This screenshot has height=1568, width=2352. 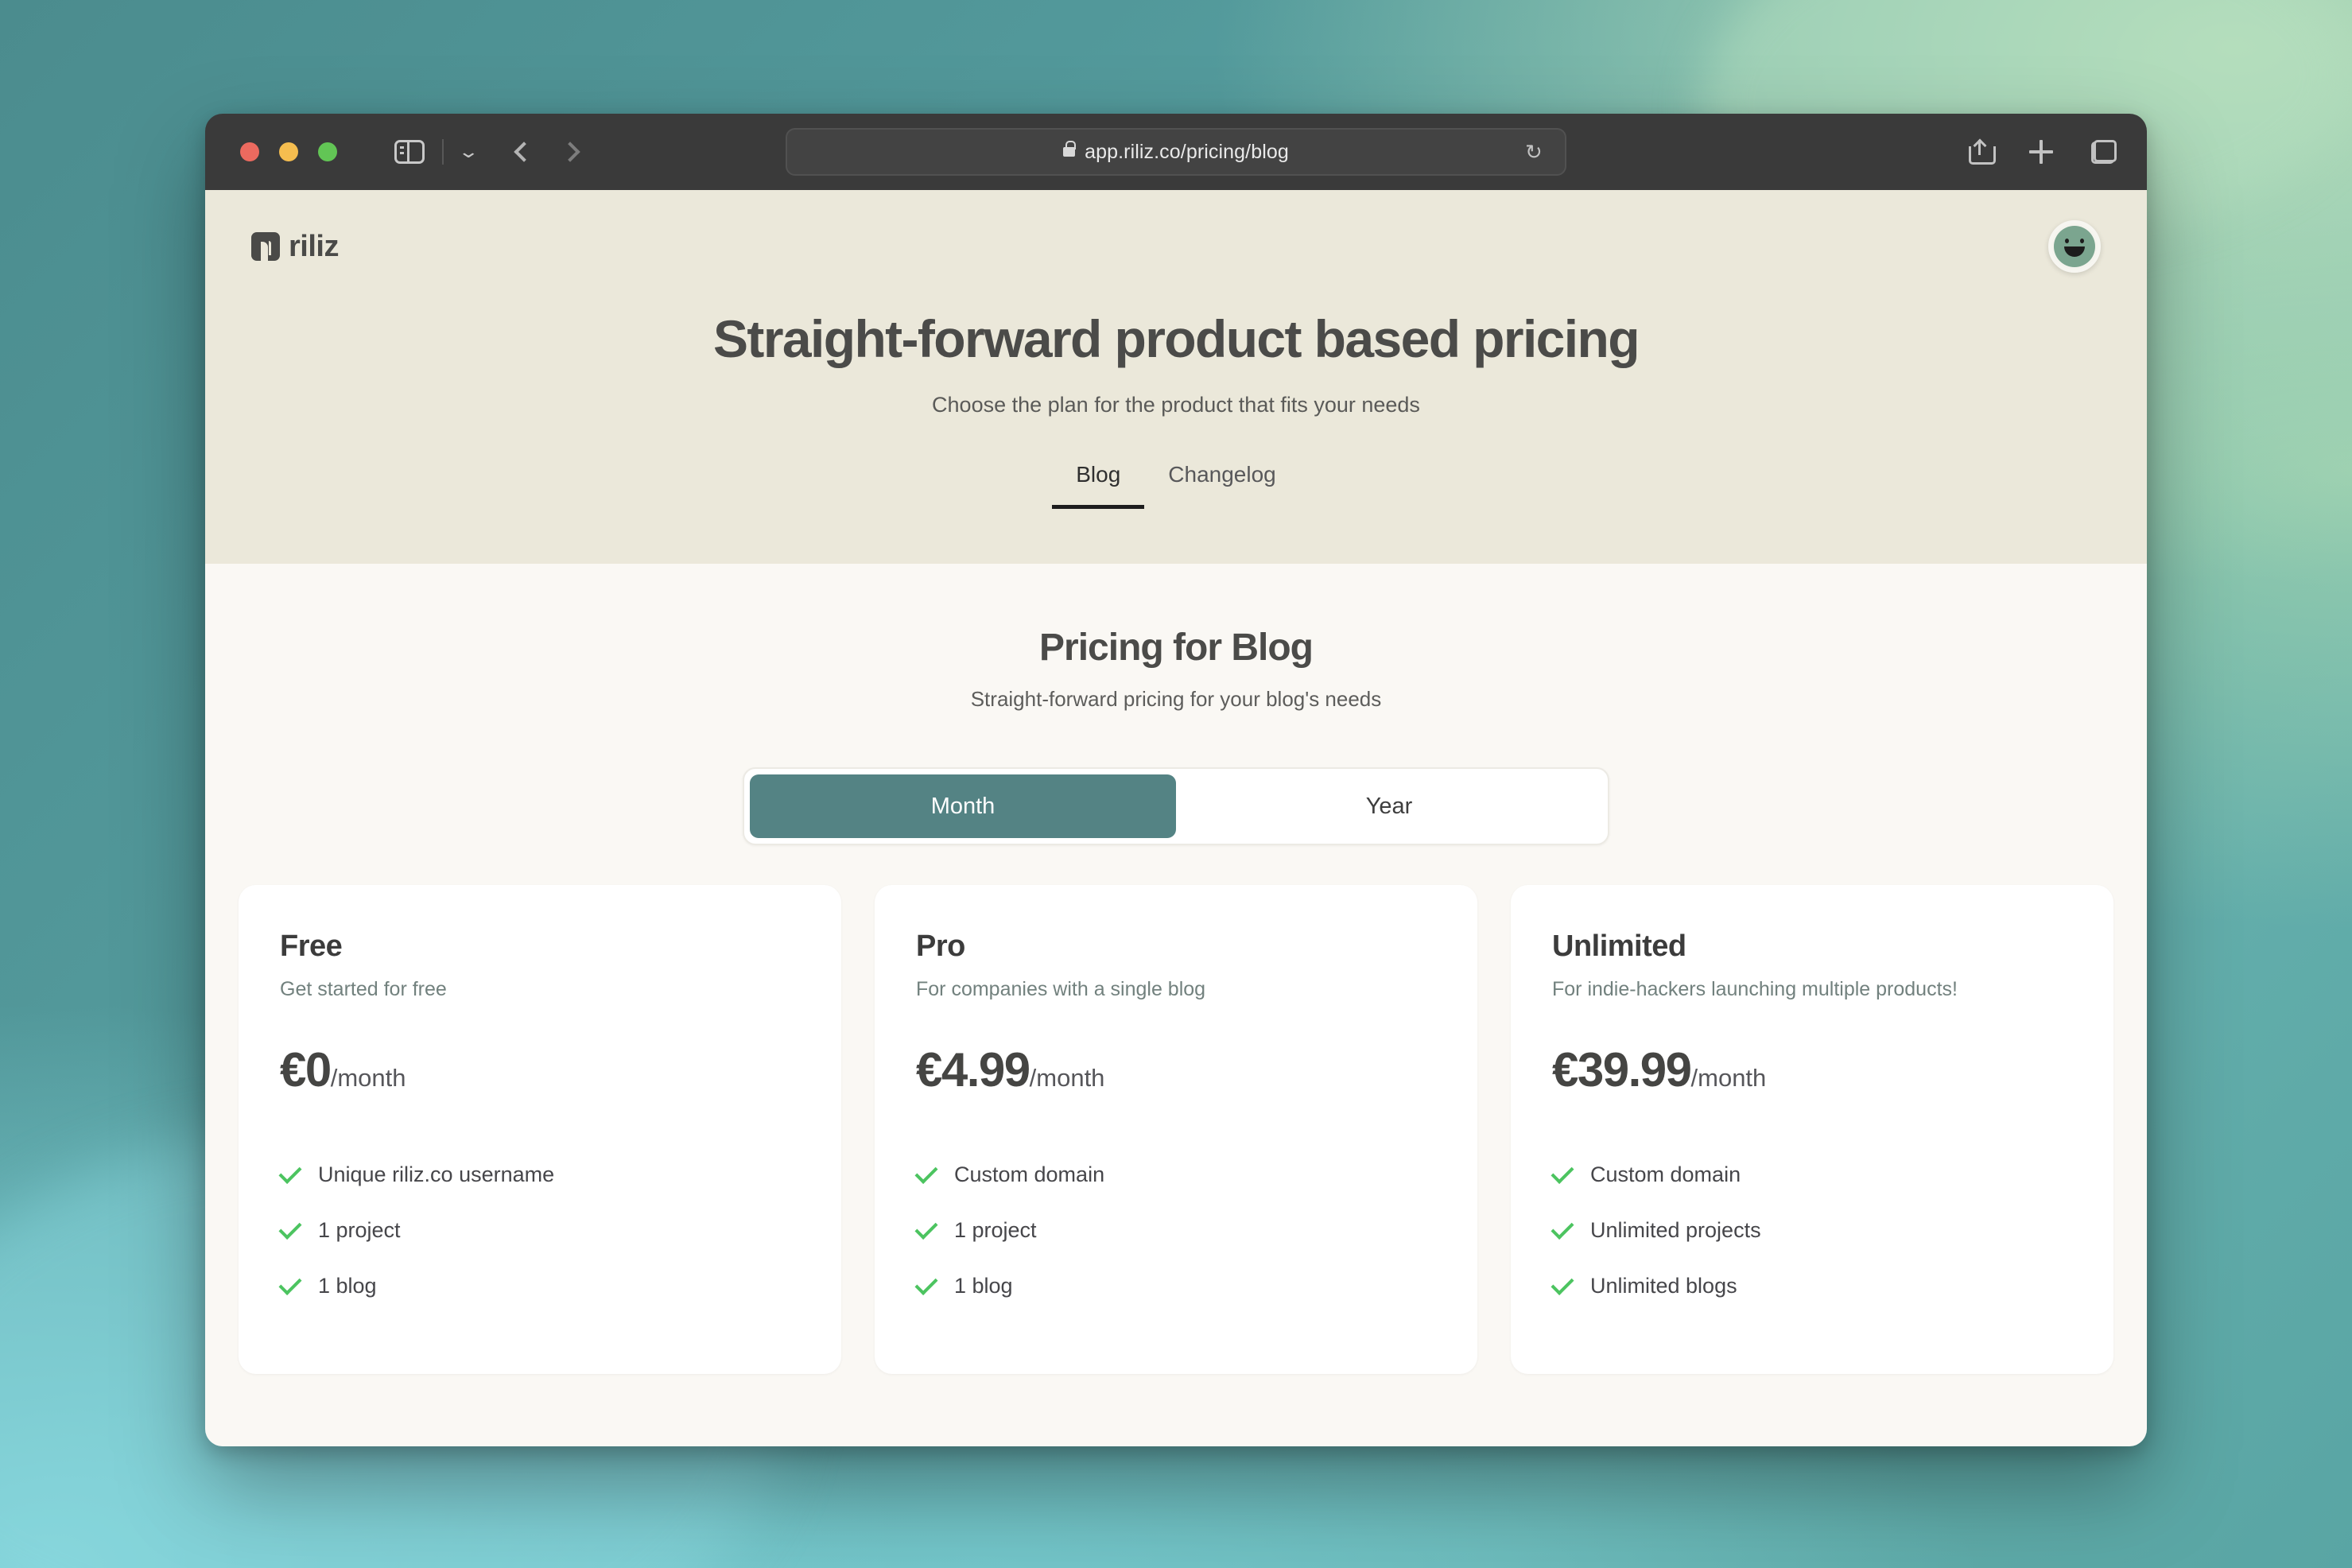 What do you see at coordinates (1979, 145) in the screenshot?
I see `share-arrow-head-icon` at bounding box center [1979, 145].